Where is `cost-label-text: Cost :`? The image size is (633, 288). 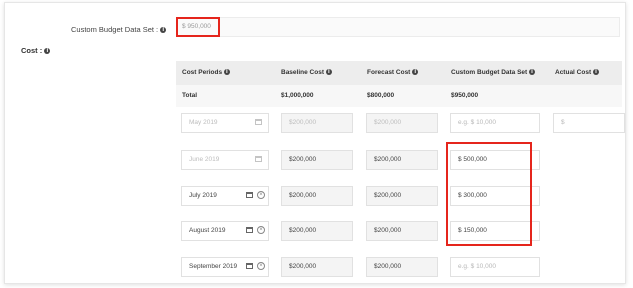 cost-label-text: Cost : is located at coordinates (32, 50).